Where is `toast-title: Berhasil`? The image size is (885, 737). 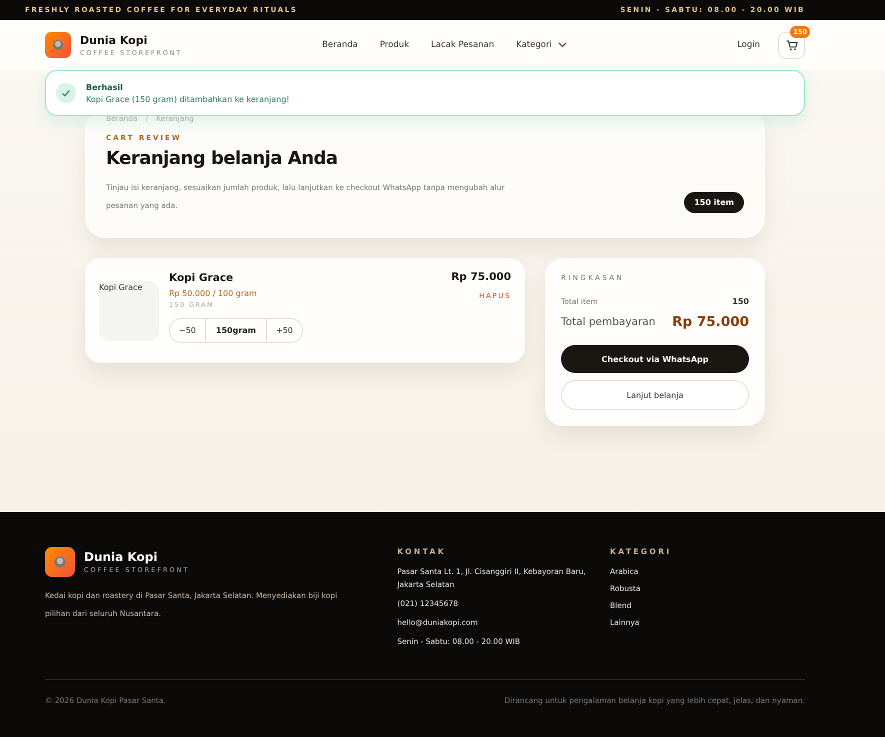
toast-title: Berhasil is located at coordinates (105, 87).